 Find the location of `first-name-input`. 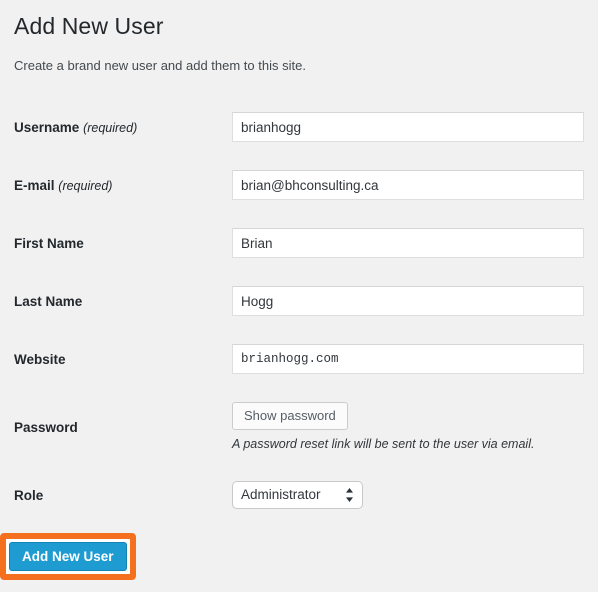

first-name-input is located at coordinates (408, 243).